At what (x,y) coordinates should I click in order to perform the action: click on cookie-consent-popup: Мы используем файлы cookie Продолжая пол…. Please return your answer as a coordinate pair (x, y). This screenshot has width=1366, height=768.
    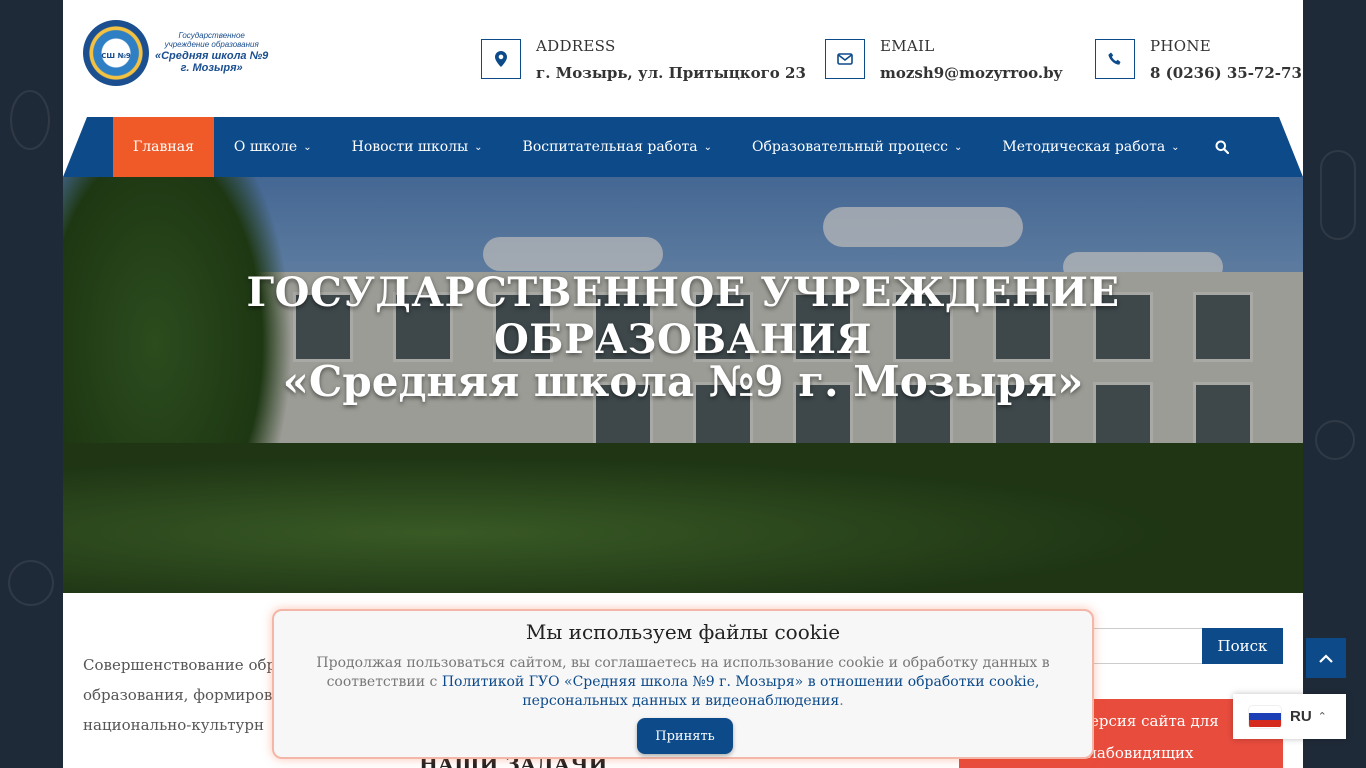
    Looking at the image, I should click on (683, 684).